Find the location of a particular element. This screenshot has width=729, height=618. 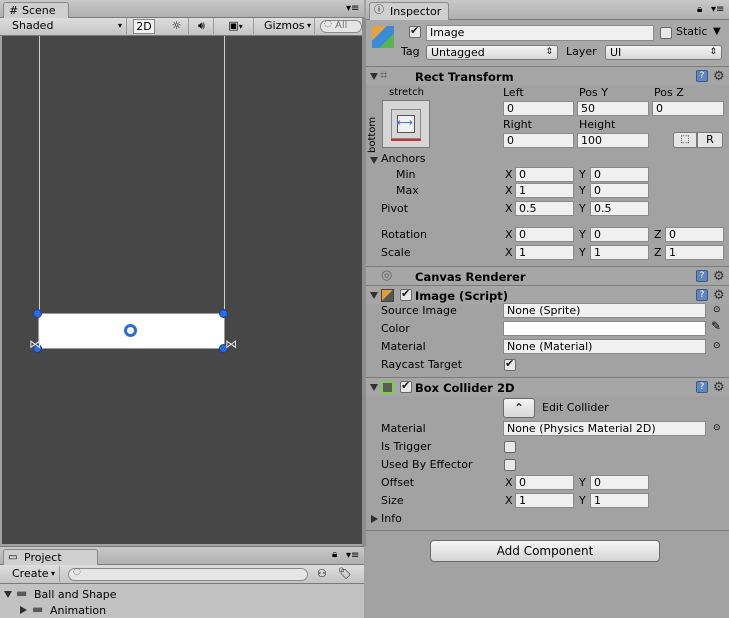

pivot-x-field: 0.5 is located at coordinates (544, 208).